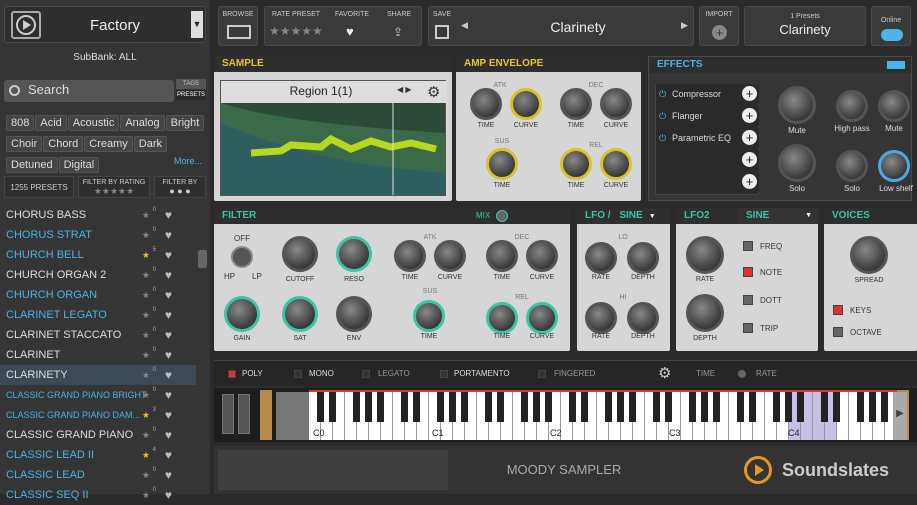 This screenshot has width=917, height=505. I want to click on lfo1-wave: SINE, so click(630, 215).